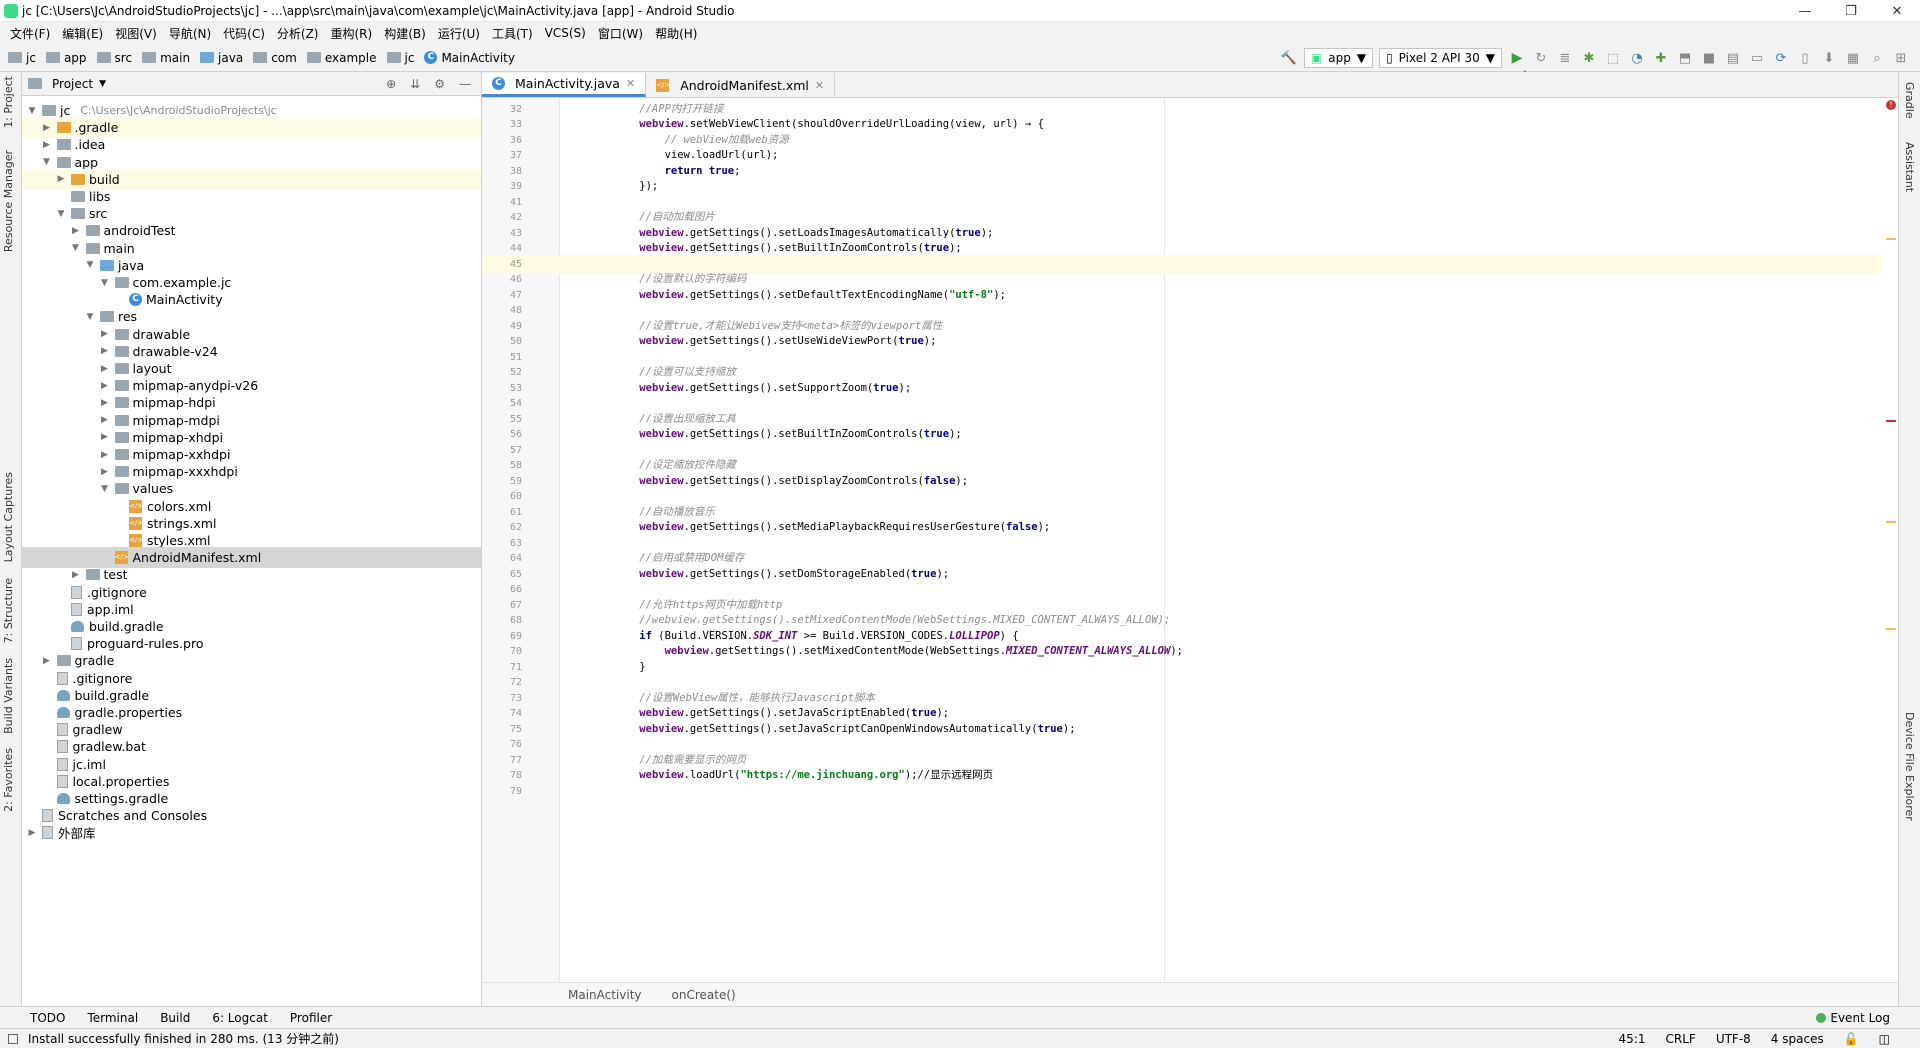  What do you see at coordinates (1805, 58) in the screenshot?
I see `avd-manager-icon: ▯` at bounding box center [1805, 58].